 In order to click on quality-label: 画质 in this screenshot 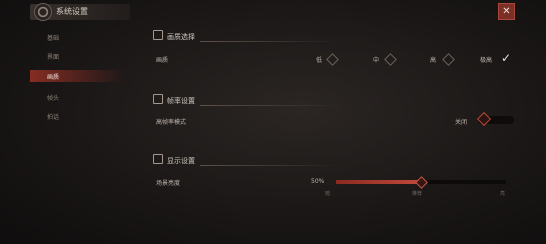, I will do `click(162, 60)`.